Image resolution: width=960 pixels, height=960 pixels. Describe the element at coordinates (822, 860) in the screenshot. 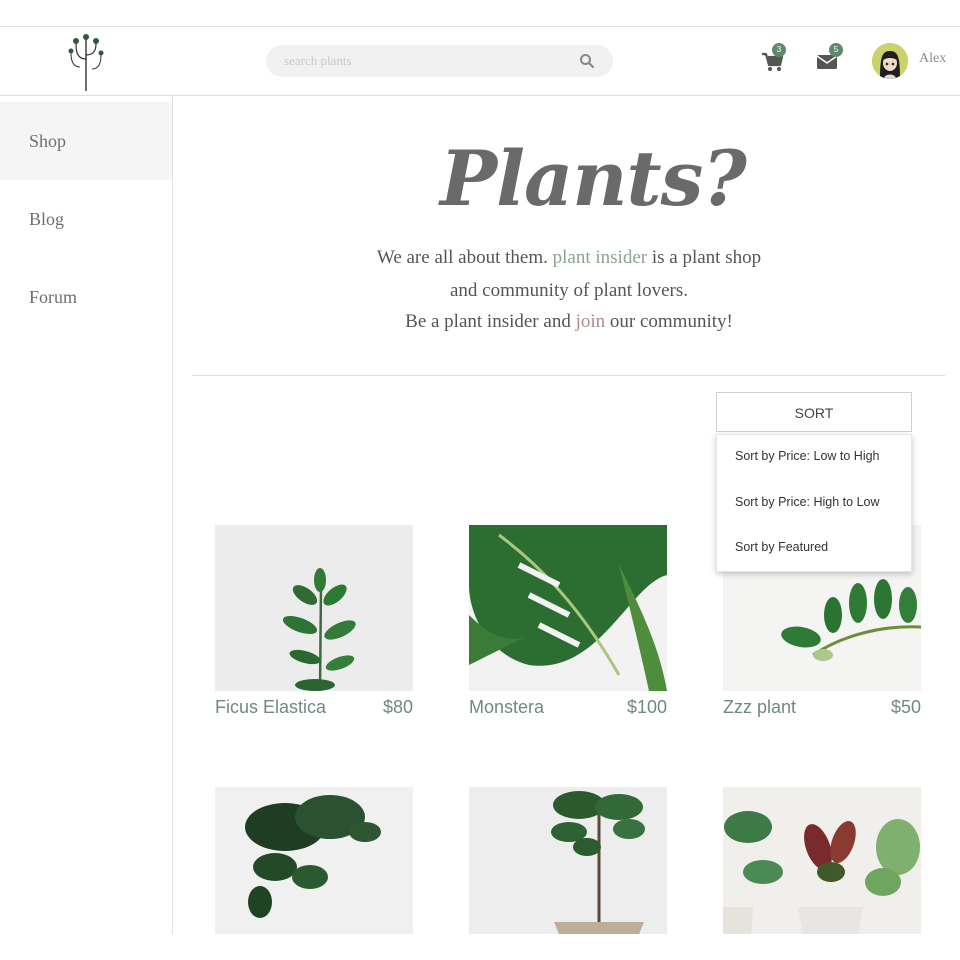

I see `product-image-calathea` at that location.